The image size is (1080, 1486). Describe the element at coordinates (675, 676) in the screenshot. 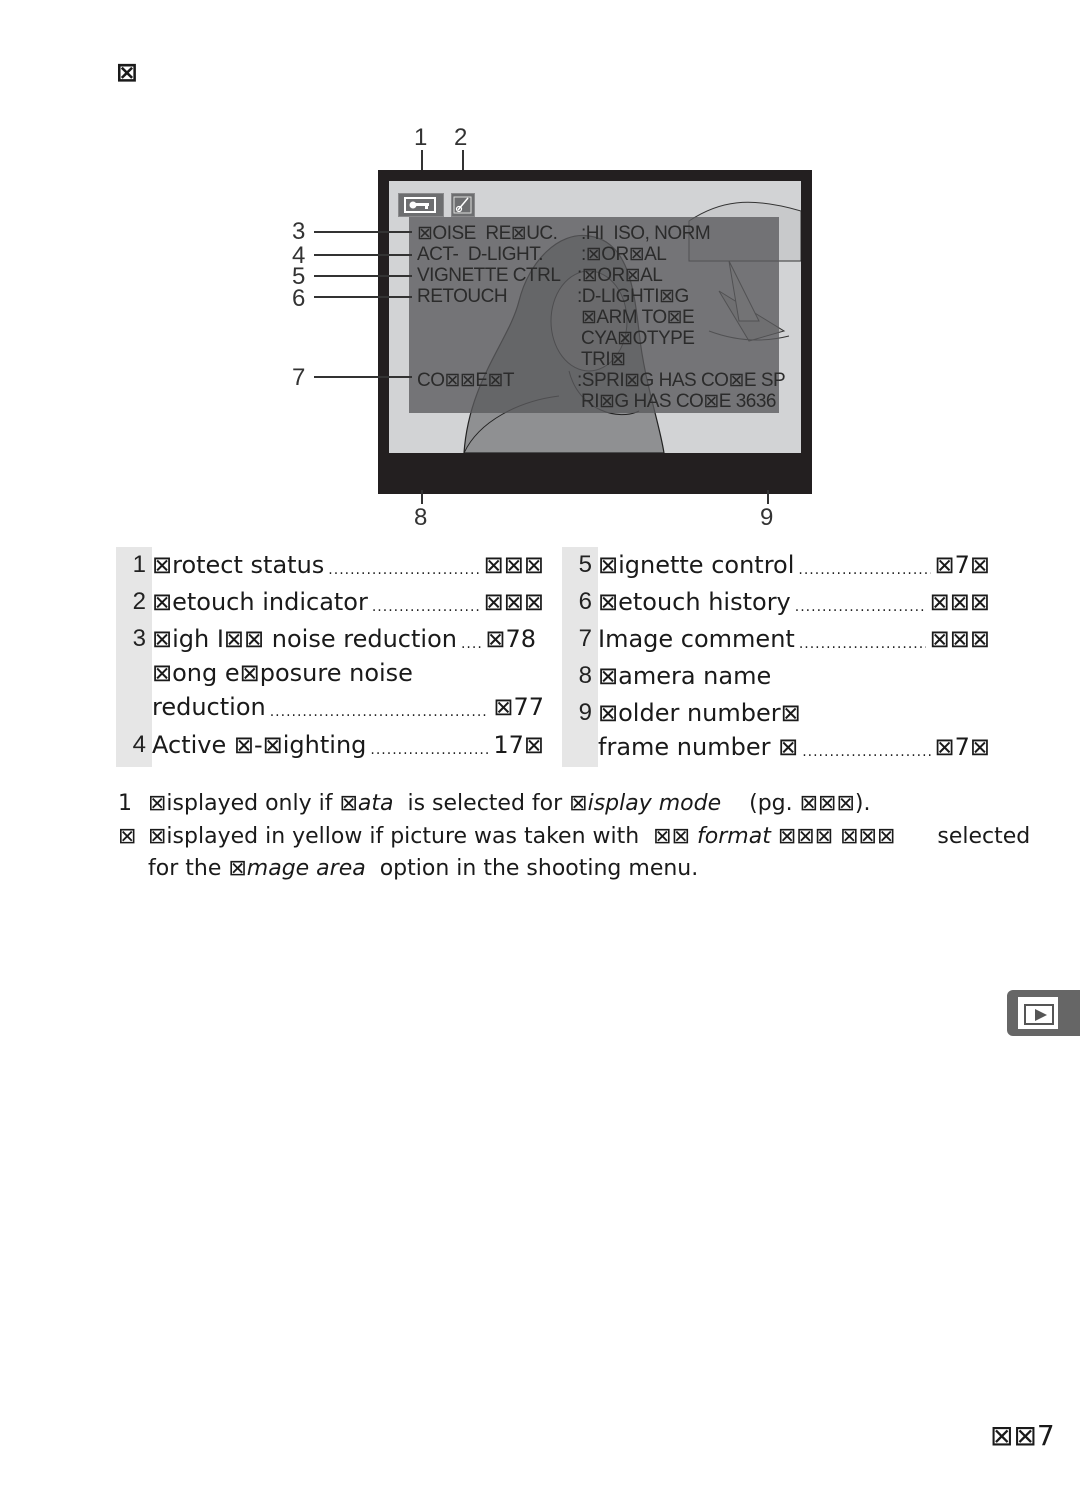

I see `legend-item: 8 ⊠amera name` at that location.